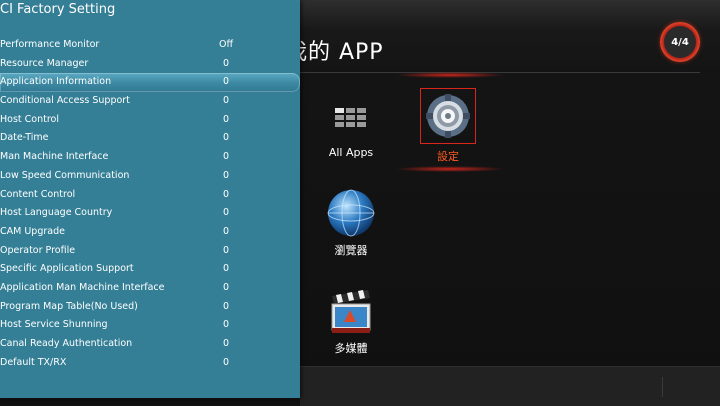 The width and height of the screenshot is (720, 406). Describe the element at coordinates (44, 63) in the screenshot. I see `item-name: Resource Manager` at that location.